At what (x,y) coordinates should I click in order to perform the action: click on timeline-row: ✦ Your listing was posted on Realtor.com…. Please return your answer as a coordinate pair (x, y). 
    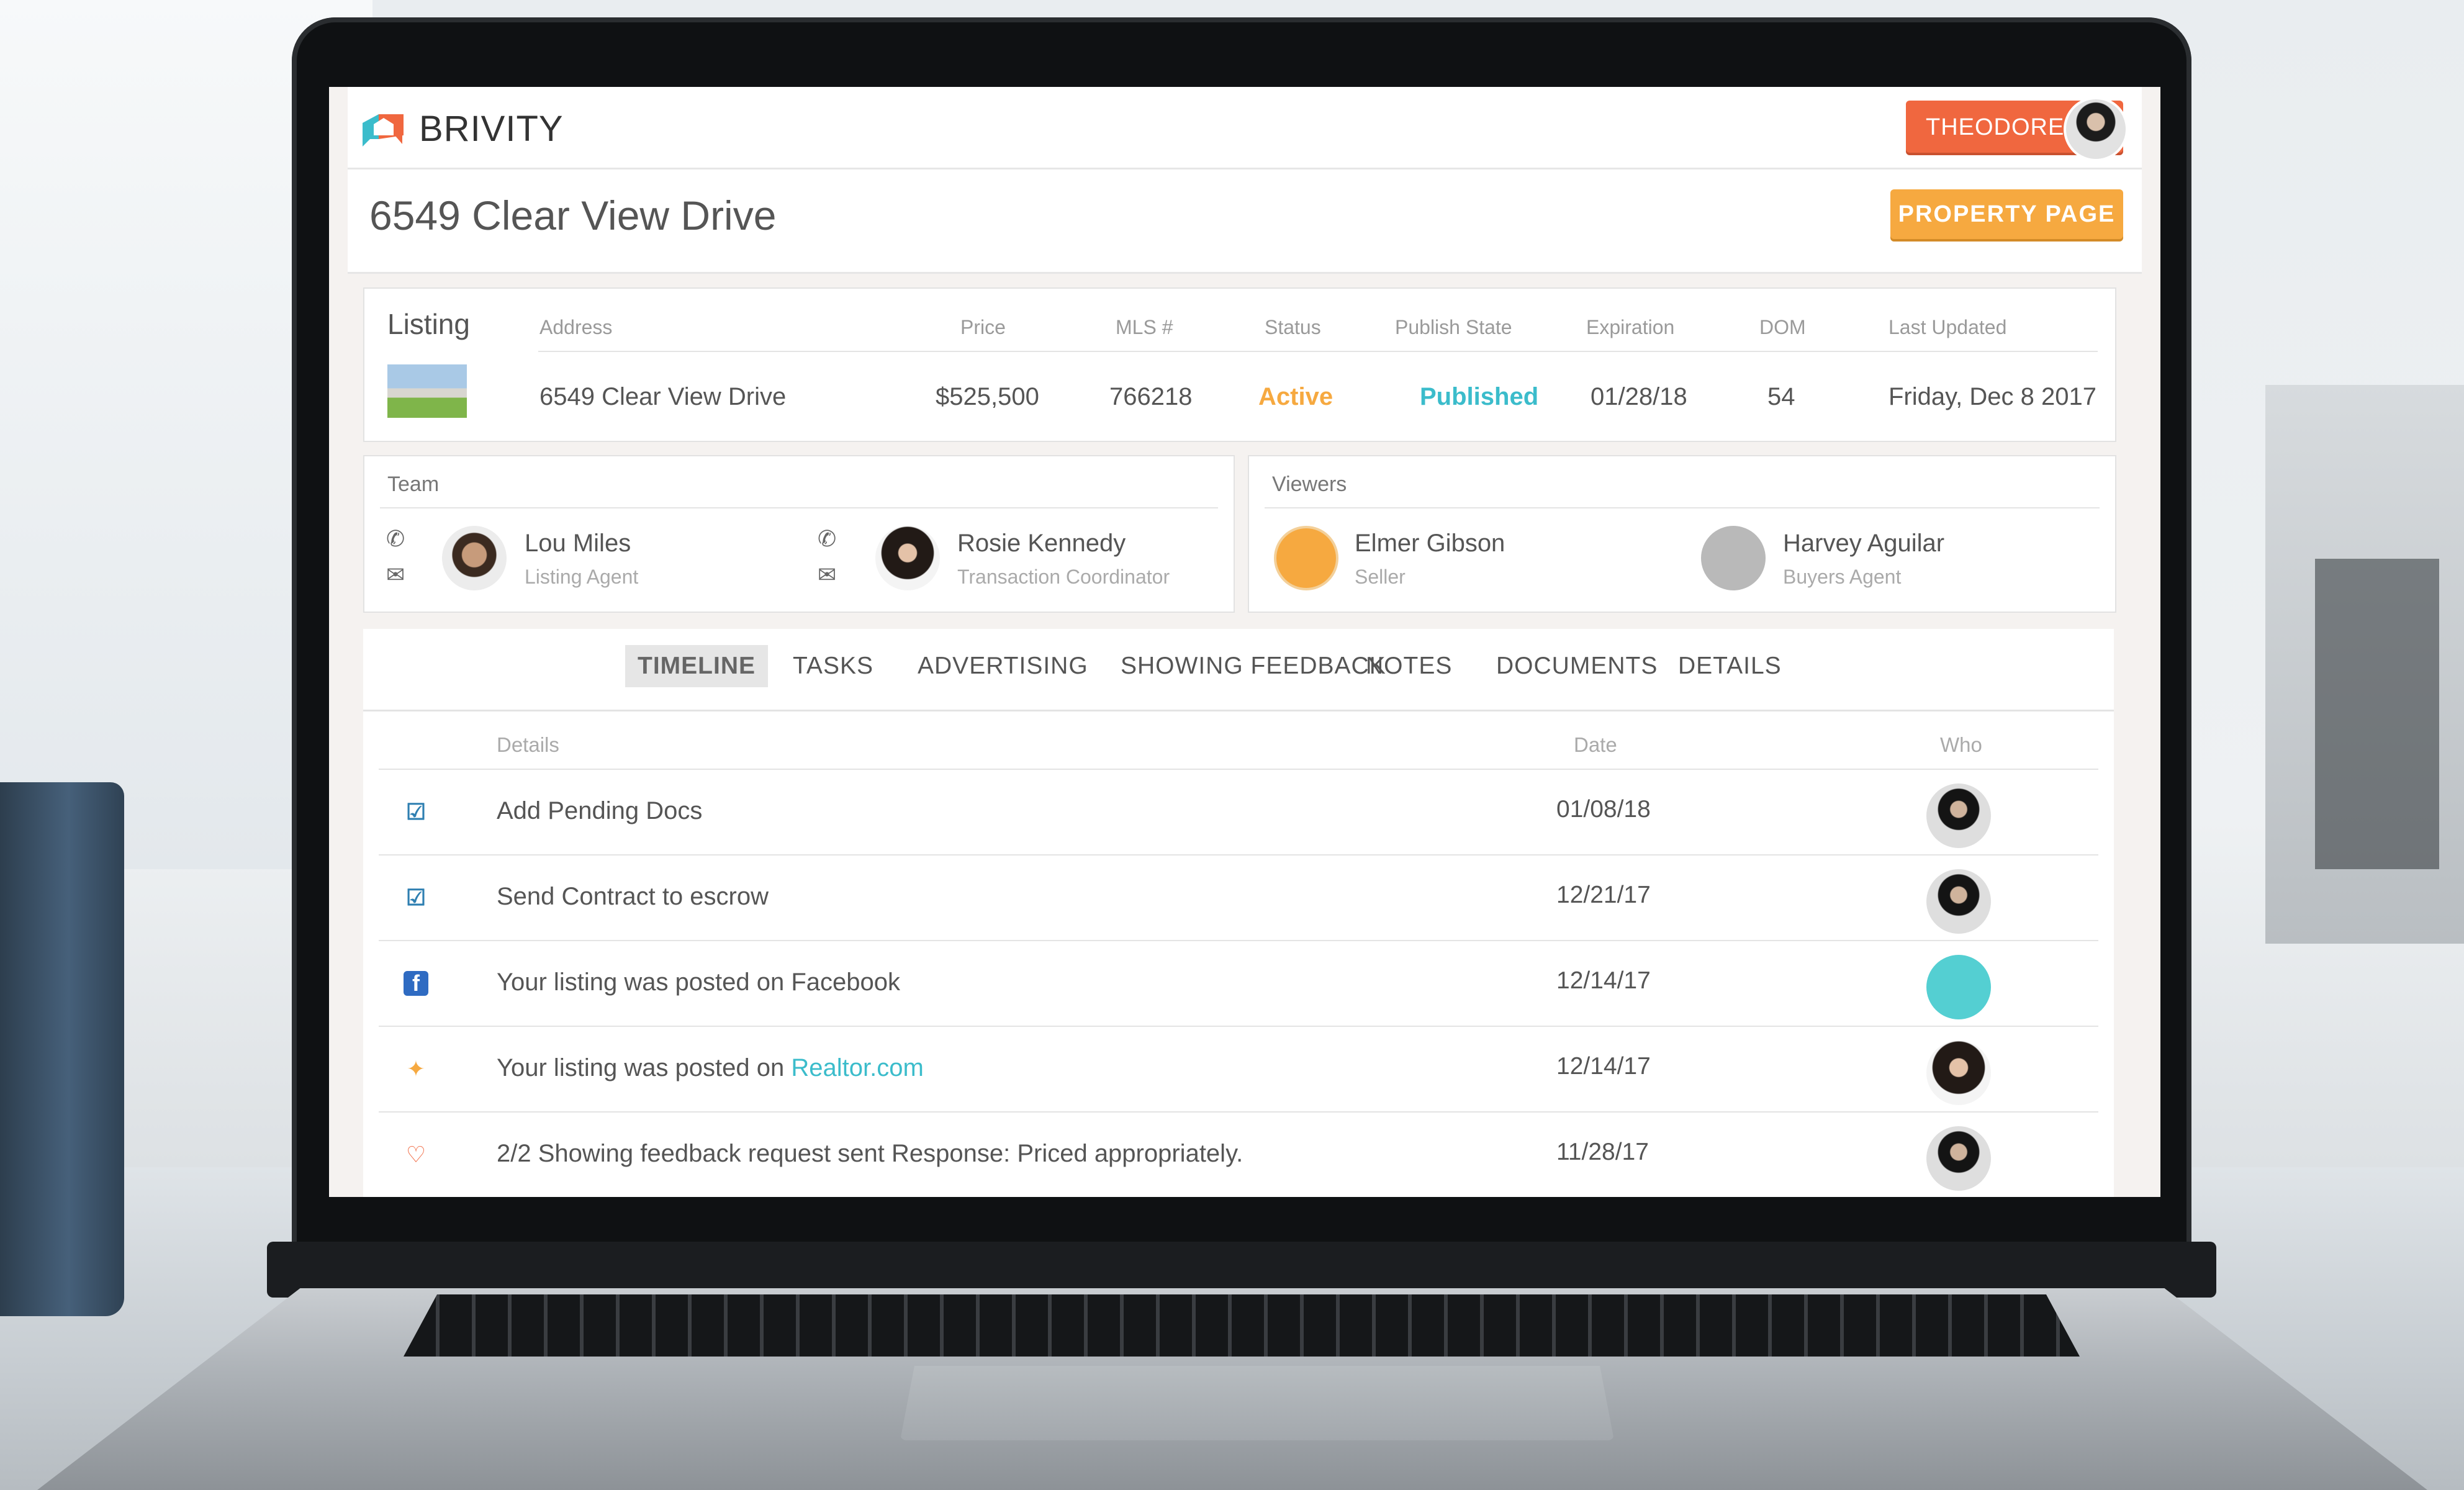
    Looking at the image, I should click on (1238, 1069).